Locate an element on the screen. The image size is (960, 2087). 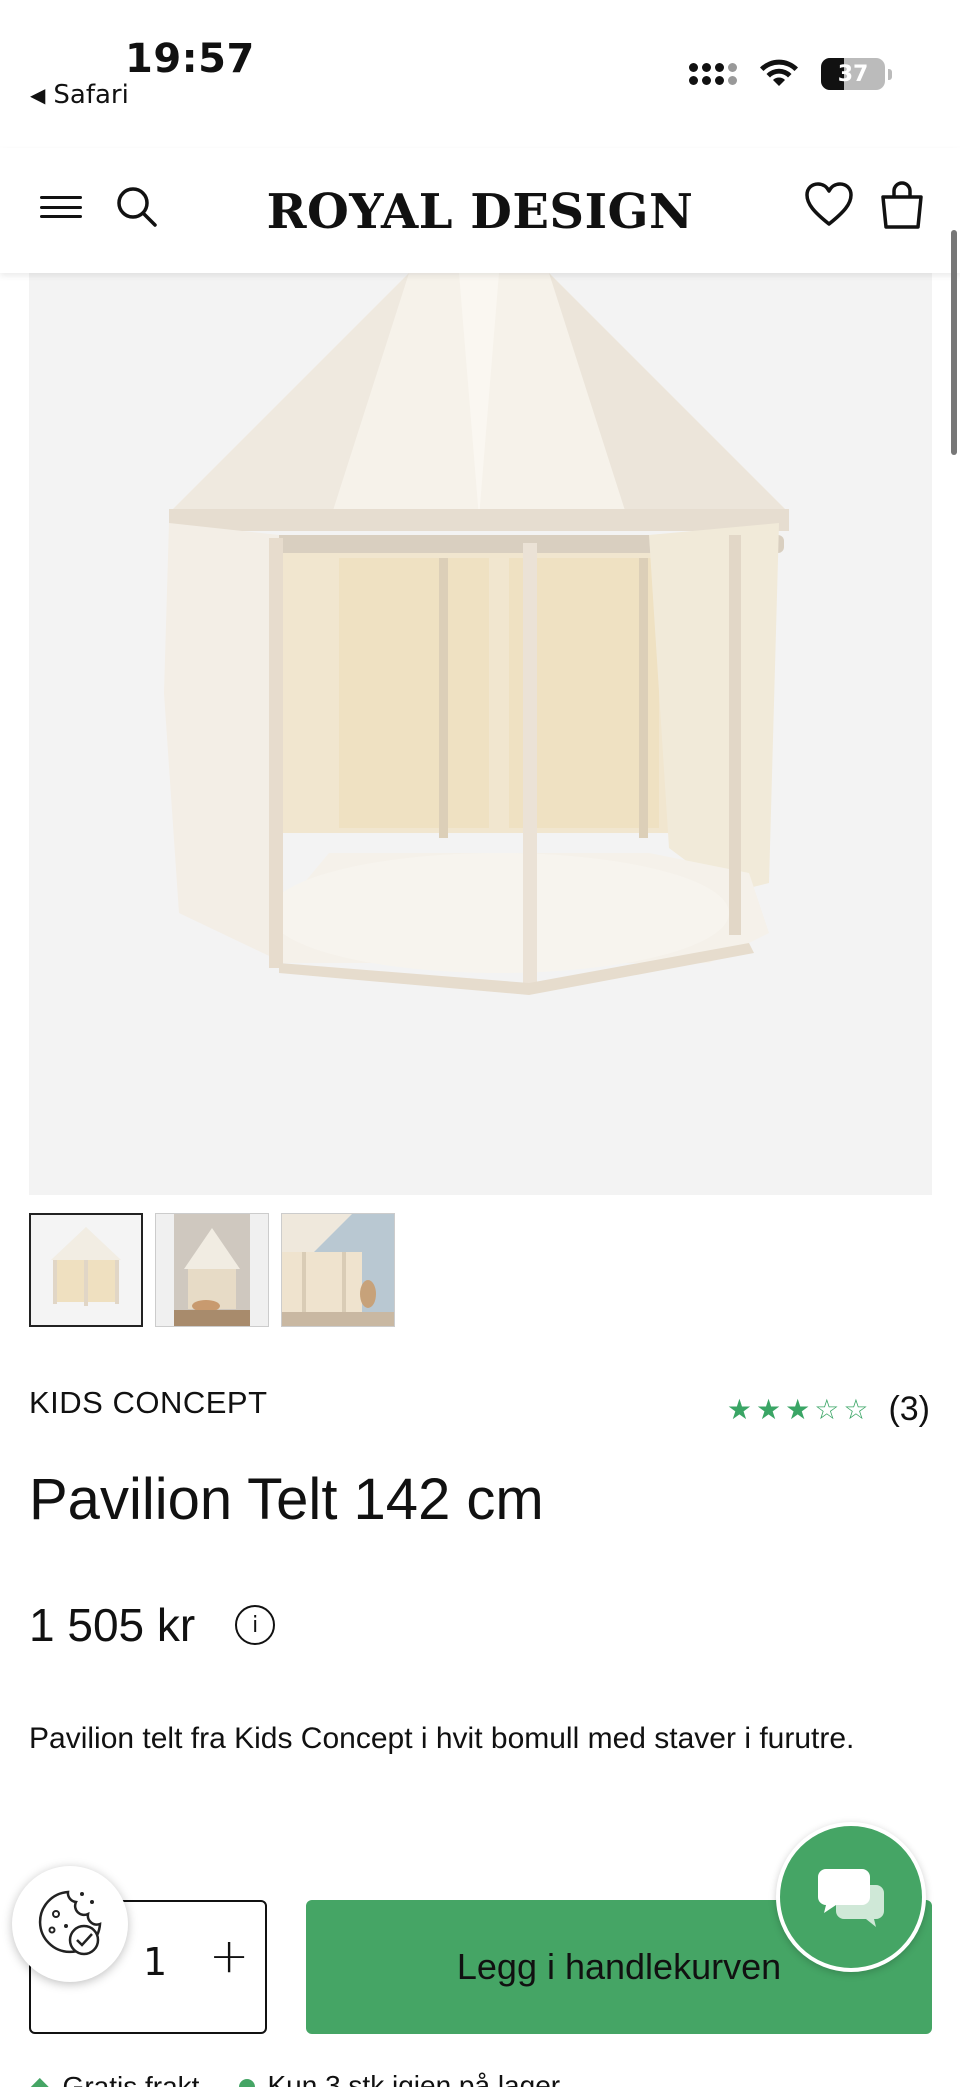
site-header: ROYAL DESIGN is located at coordinates (480, 210).